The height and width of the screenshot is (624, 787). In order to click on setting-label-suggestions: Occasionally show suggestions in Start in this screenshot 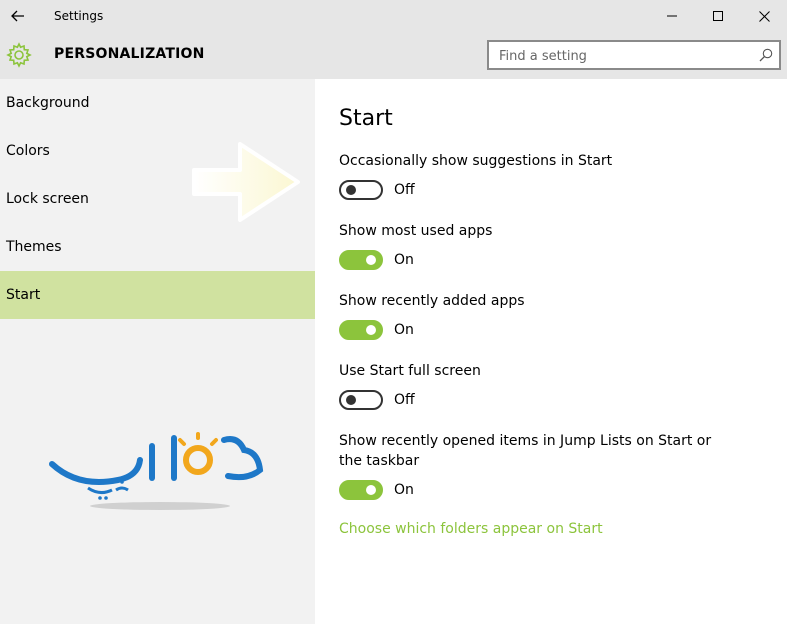, I will do `click(476, 161)`.